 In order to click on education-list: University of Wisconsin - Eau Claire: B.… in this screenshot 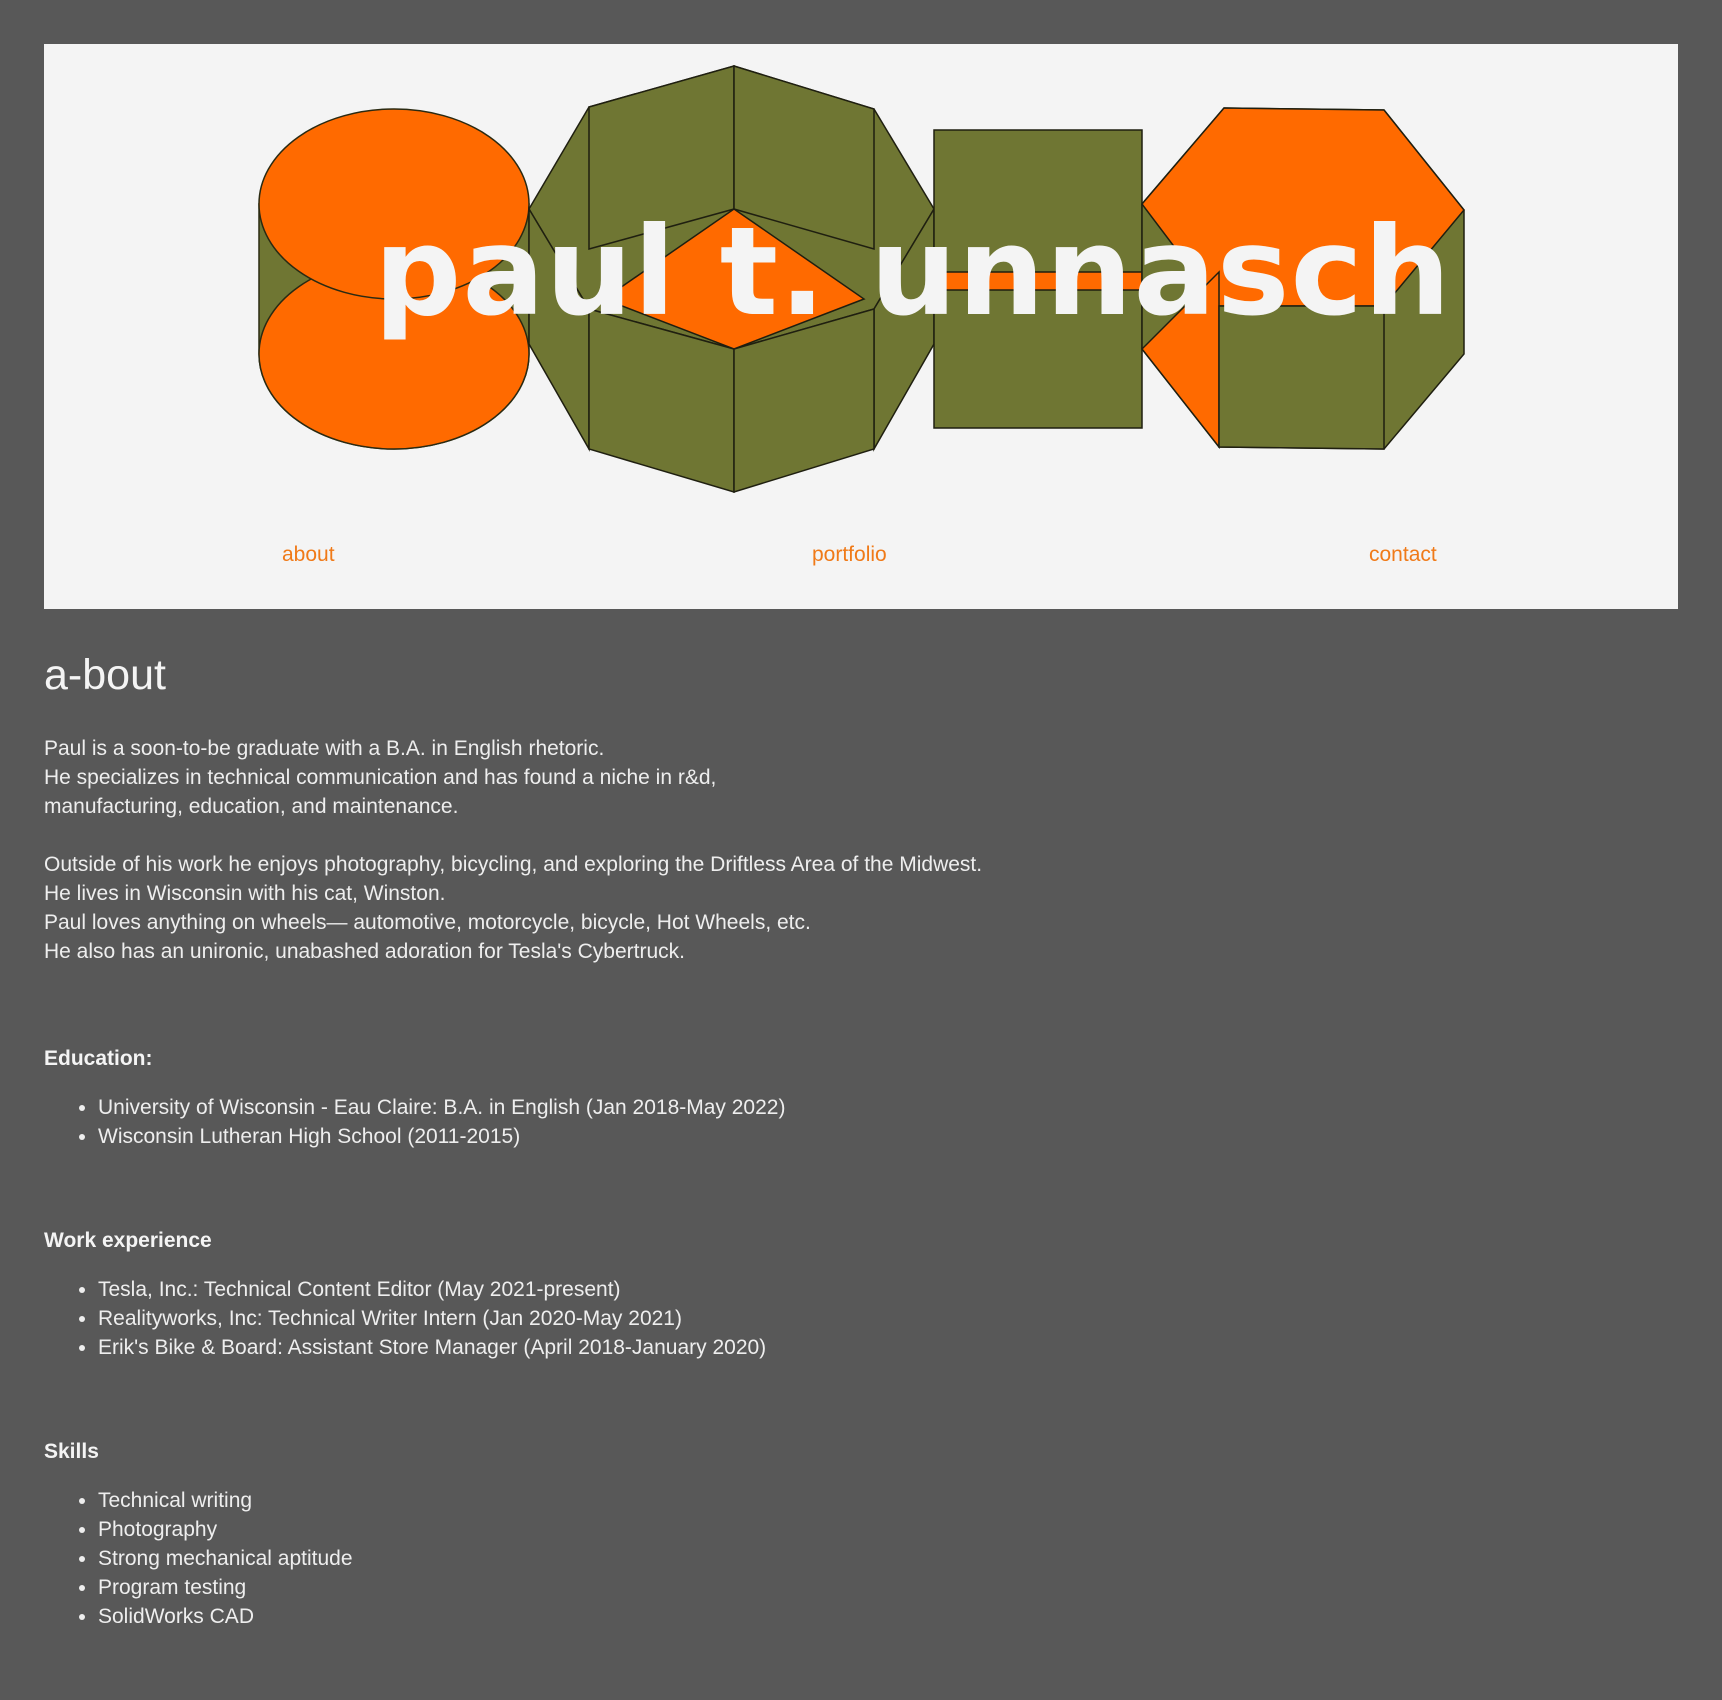, I will do `click(544, 1122)`.